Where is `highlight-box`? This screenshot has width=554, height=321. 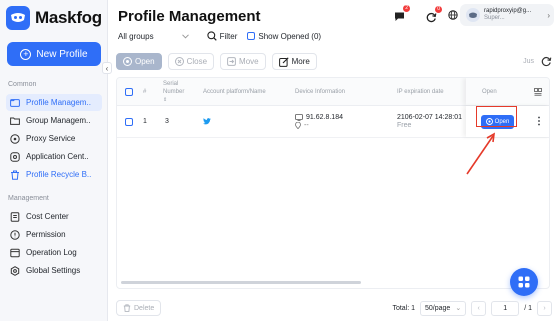
highlight-box is located at coordinates (496, 116).